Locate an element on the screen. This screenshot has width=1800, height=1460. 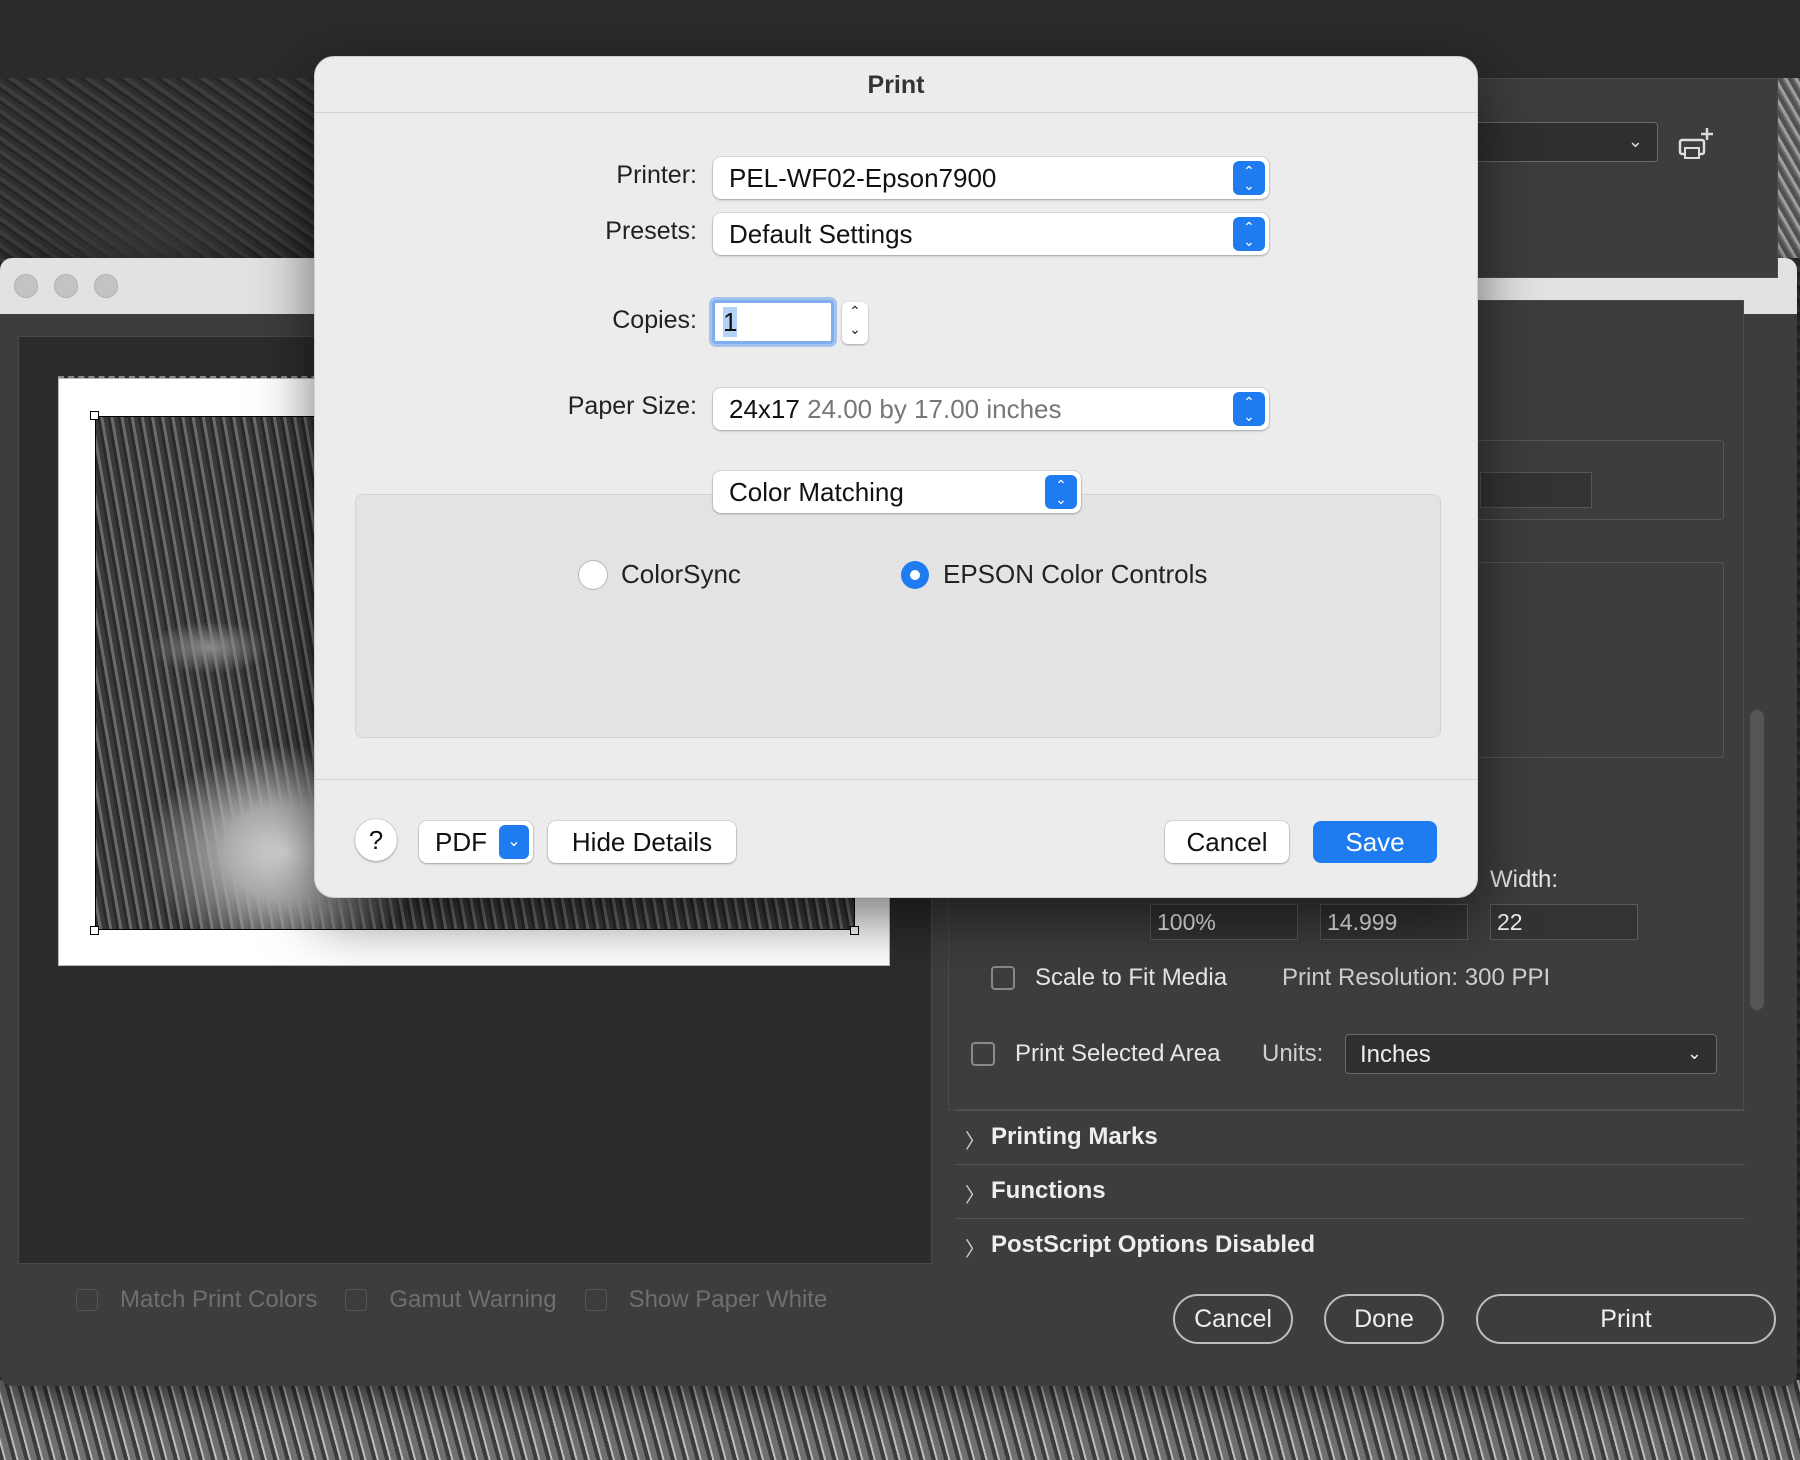
section-label: Printing Marks is located at coordinates (1074, 1136).